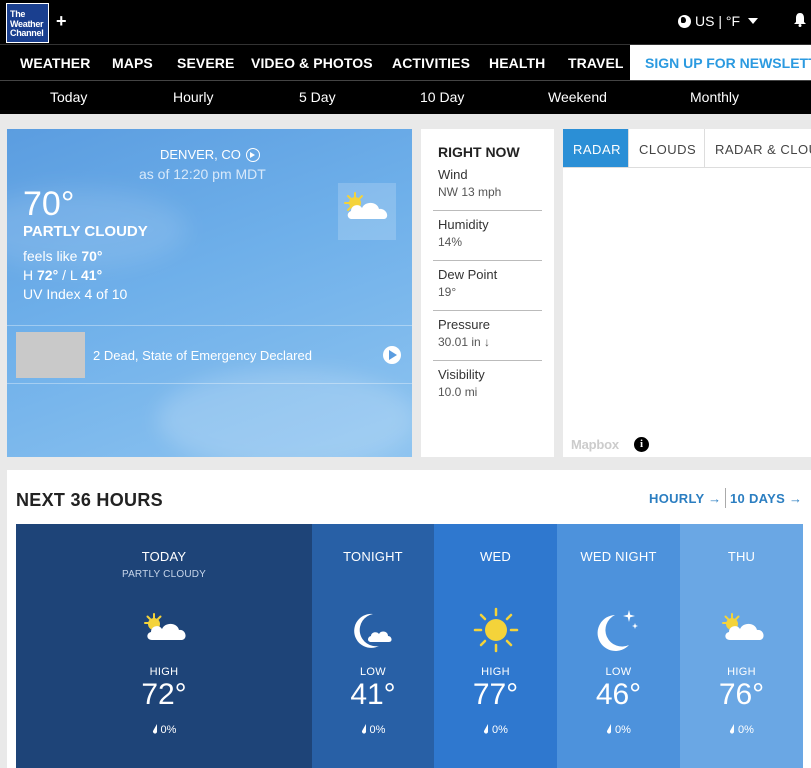 The width and height of the screenshot is (811, 768). What do you see at coordinates (193, 97) in the screenshot?
I see `tab-hourly: Hourly` at bounding box center [193, 97].